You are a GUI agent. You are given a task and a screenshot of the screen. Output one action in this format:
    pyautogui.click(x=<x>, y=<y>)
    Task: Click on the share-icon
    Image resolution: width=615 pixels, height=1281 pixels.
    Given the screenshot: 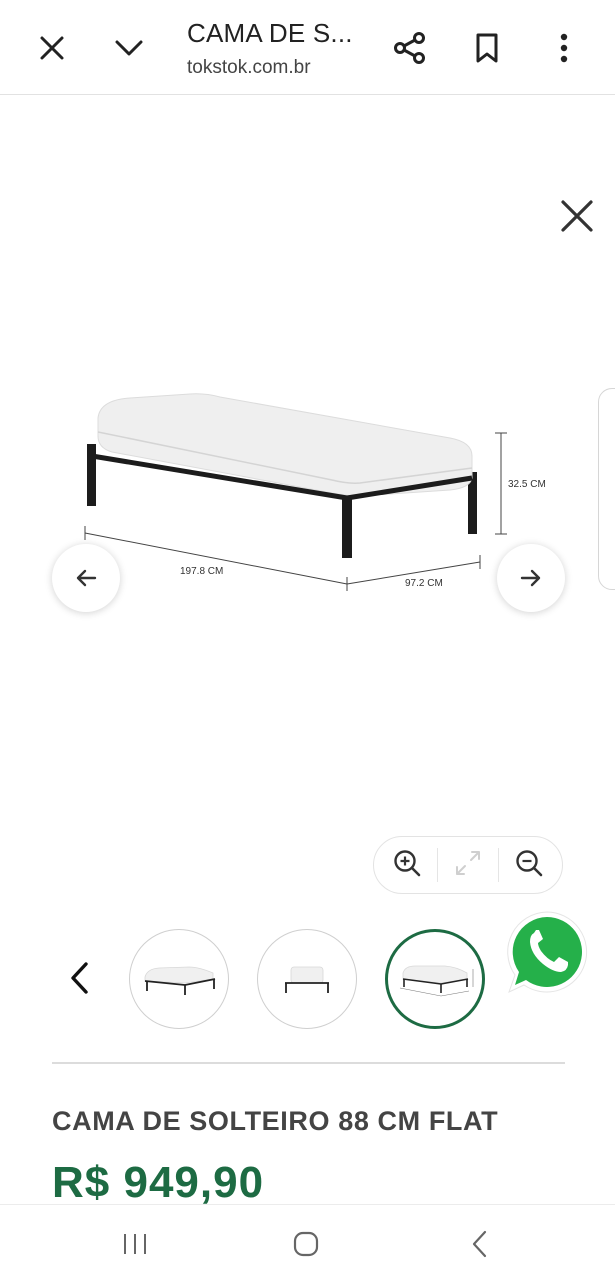 What is the action you would take?
    pyautogui.click(x=410, y=48)
    